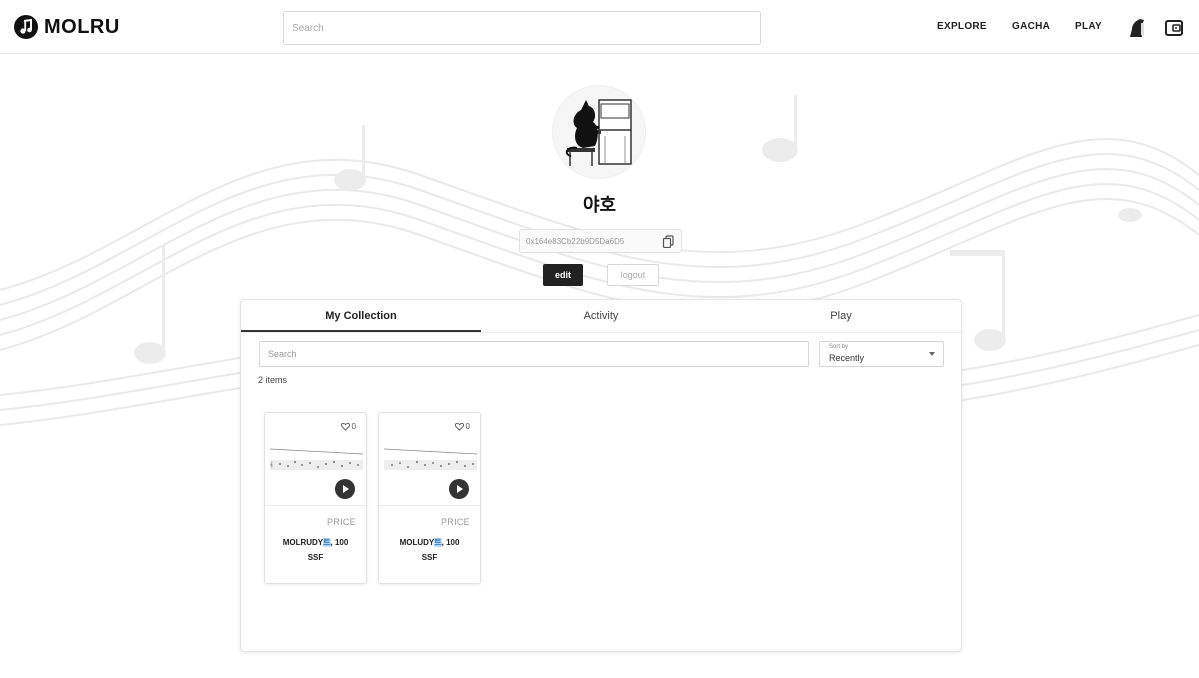 The image size is (1199, 678). I want to click on top-navigation-bar: MOLRU EXPLORE GACHA PLAY, so click(599, 27).